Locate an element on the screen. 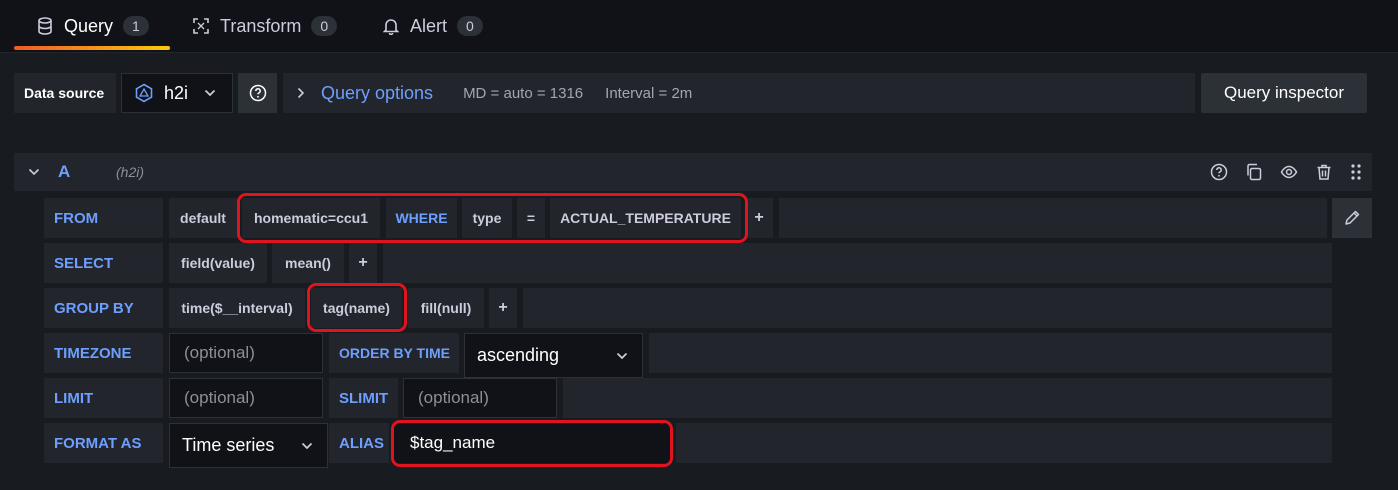 Image resolution: width=1398 pixels, height=490 pixels. retention-policy-segment: default is located at coordinates (203, 218).